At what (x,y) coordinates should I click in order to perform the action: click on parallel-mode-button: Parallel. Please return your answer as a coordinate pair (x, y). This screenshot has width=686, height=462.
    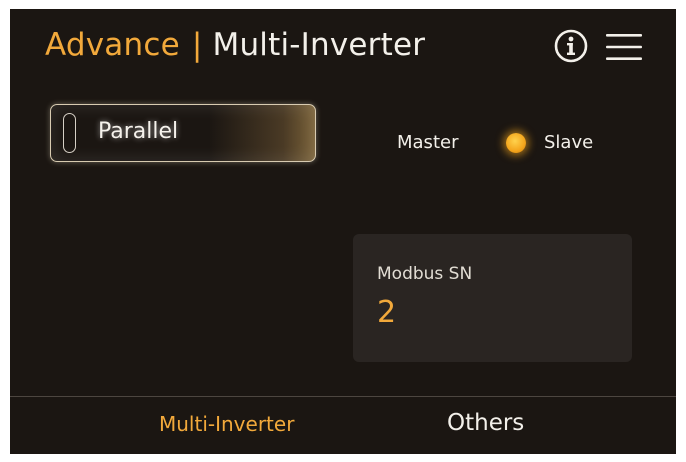
    Looking at the image, I should click on (183, 133).